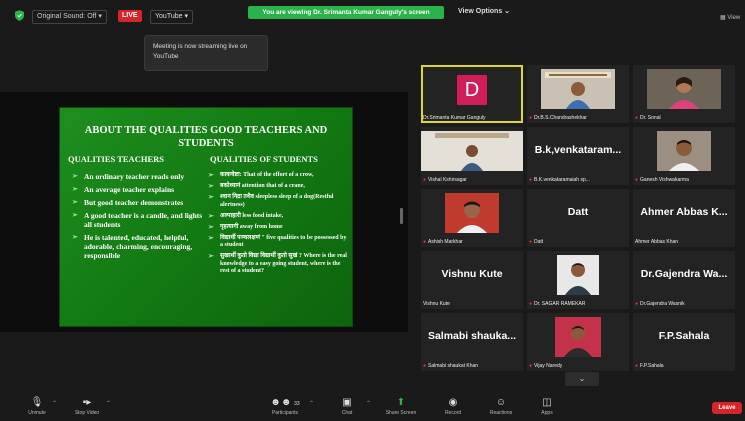  I want to click on teacher-point: An ordinary teacher reads only, so click(139, 176).